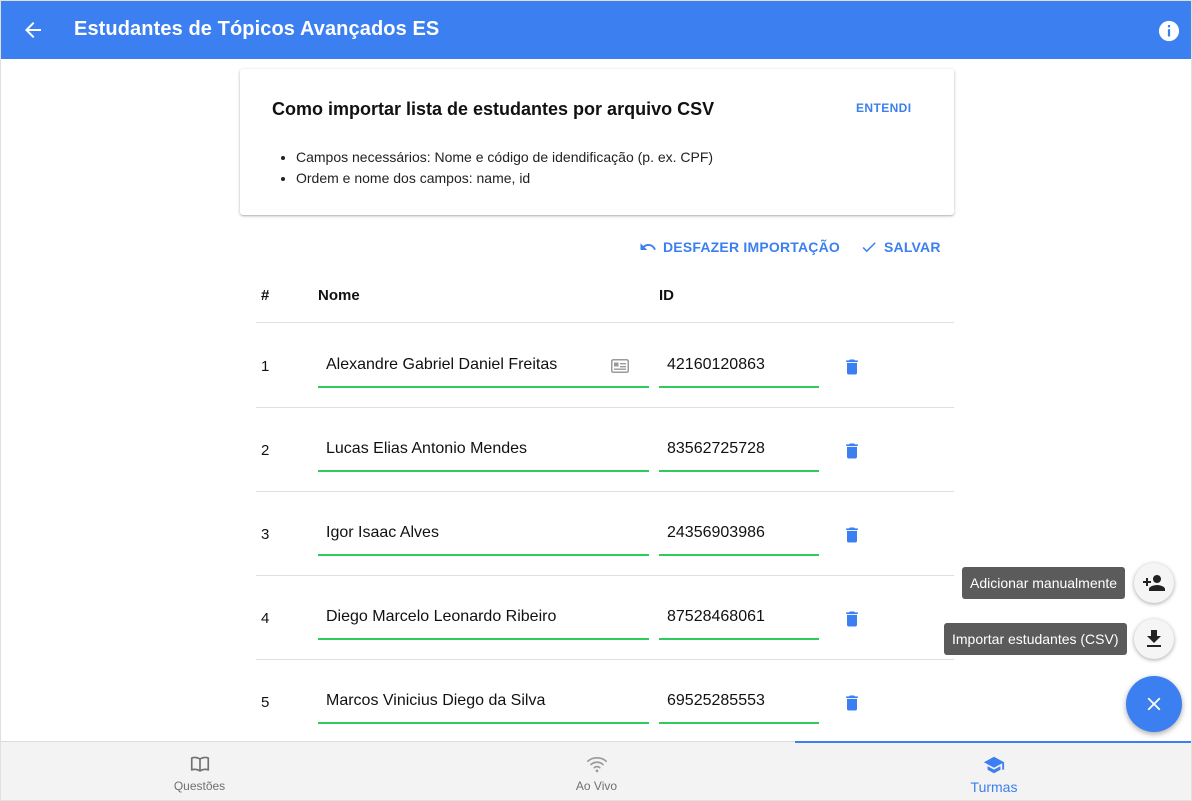  I want to click on row-number: 4, so click(265, 618).